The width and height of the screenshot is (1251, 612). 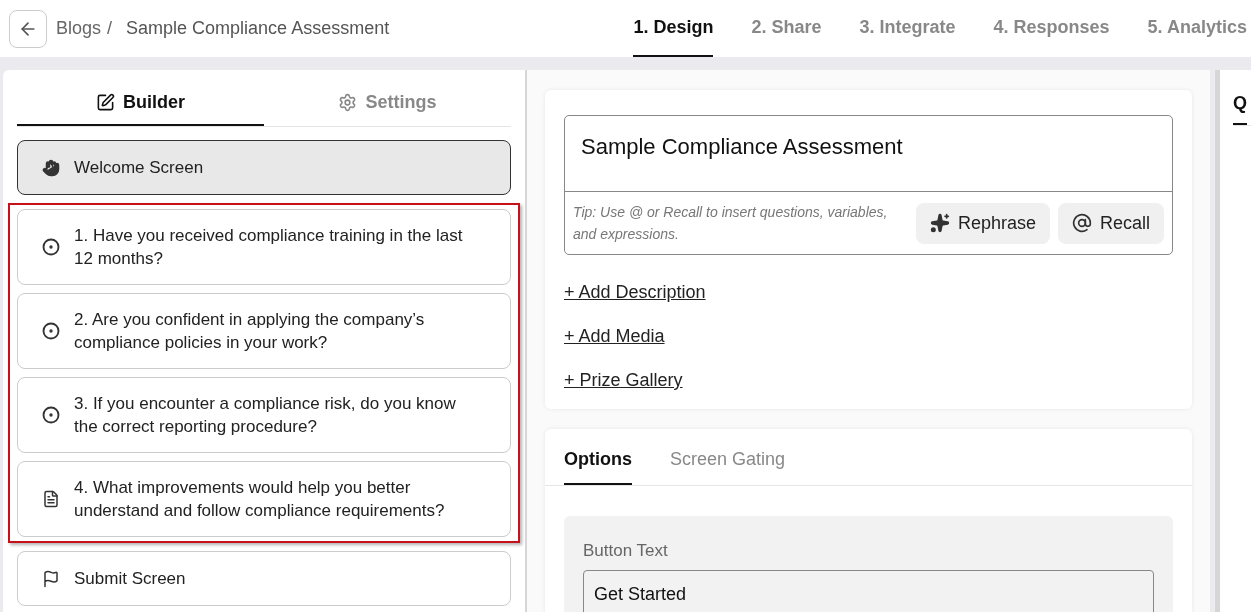 I want to click on screen-label: 3. If you encounter a compliance risk, do you know the correct reporting procedure?, so click(x=265, y=415).